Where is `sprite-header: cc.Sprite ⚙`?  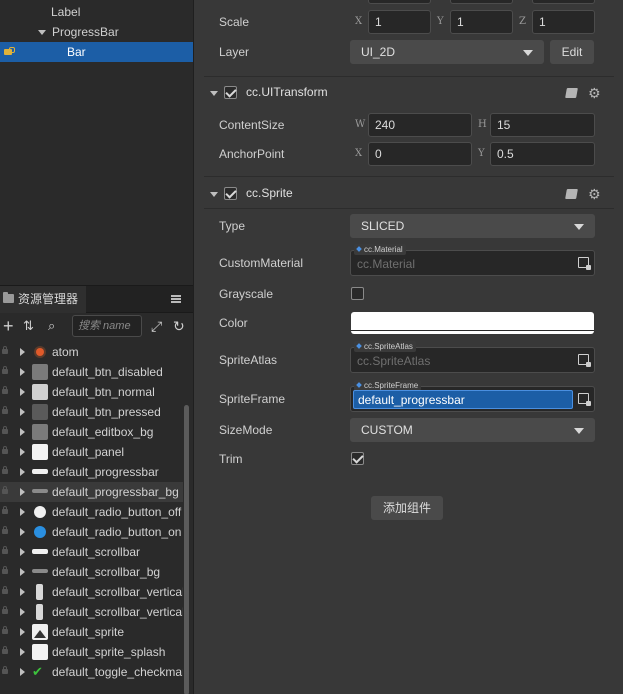 sprite-header: cc.Sprite ⚙ is located at coordinates (408, 194).